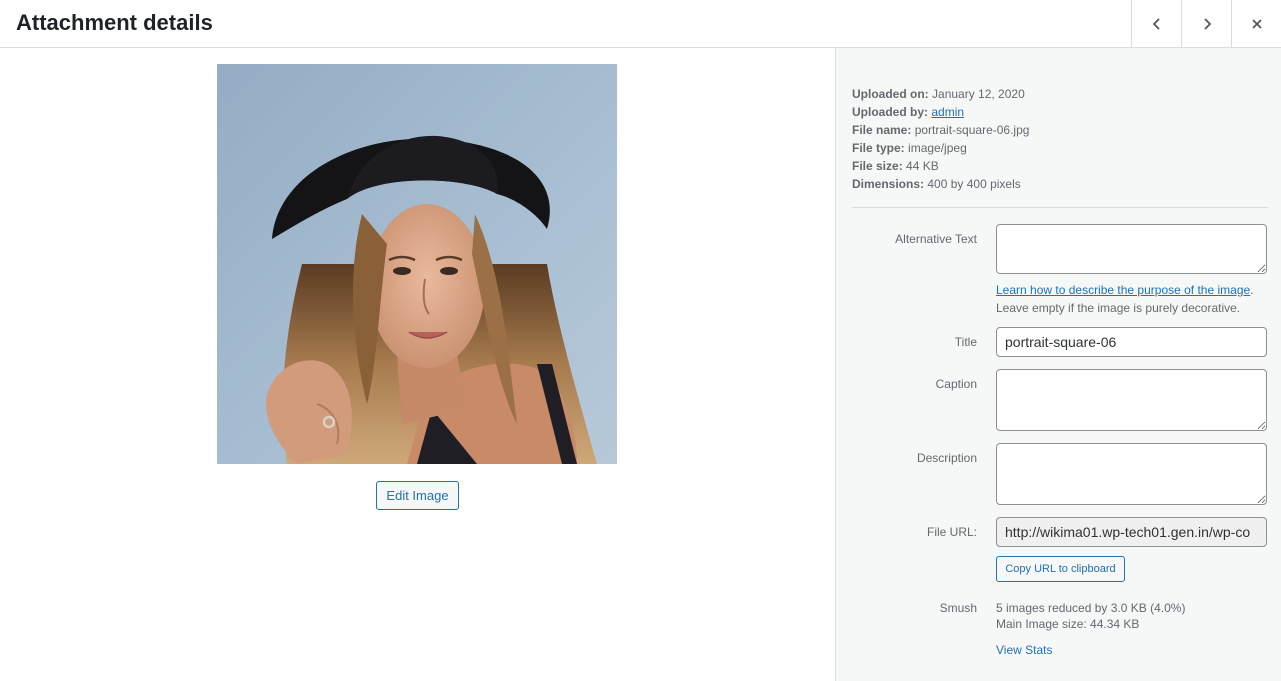  I want to click on description-field, so click(1131, 474).